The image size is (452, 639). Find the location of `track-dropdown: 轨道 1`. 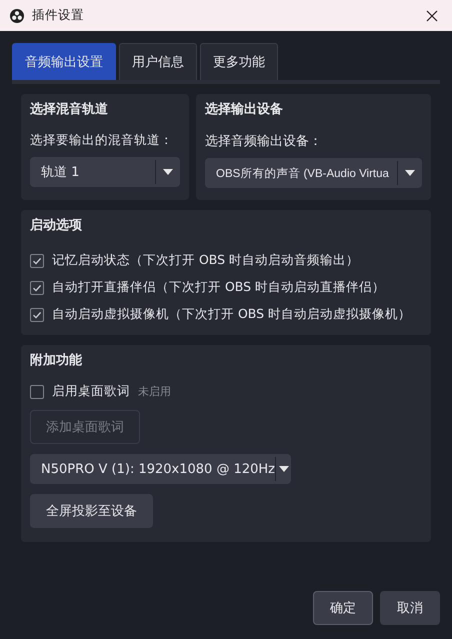

track-dropdown: 轨道 1 is located at coordinates (105, 172).